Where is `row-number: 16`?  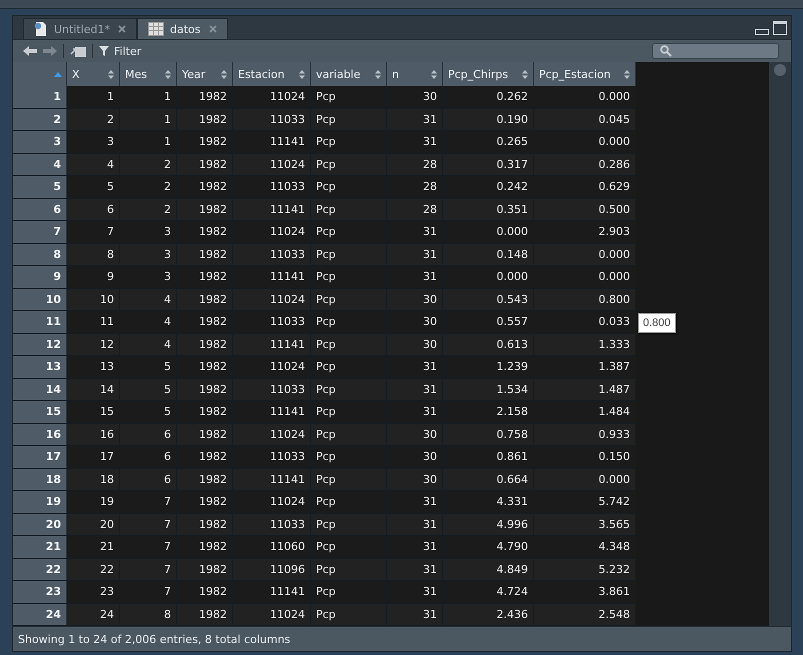 row-number: 16 is located at coordinates (40, 434).